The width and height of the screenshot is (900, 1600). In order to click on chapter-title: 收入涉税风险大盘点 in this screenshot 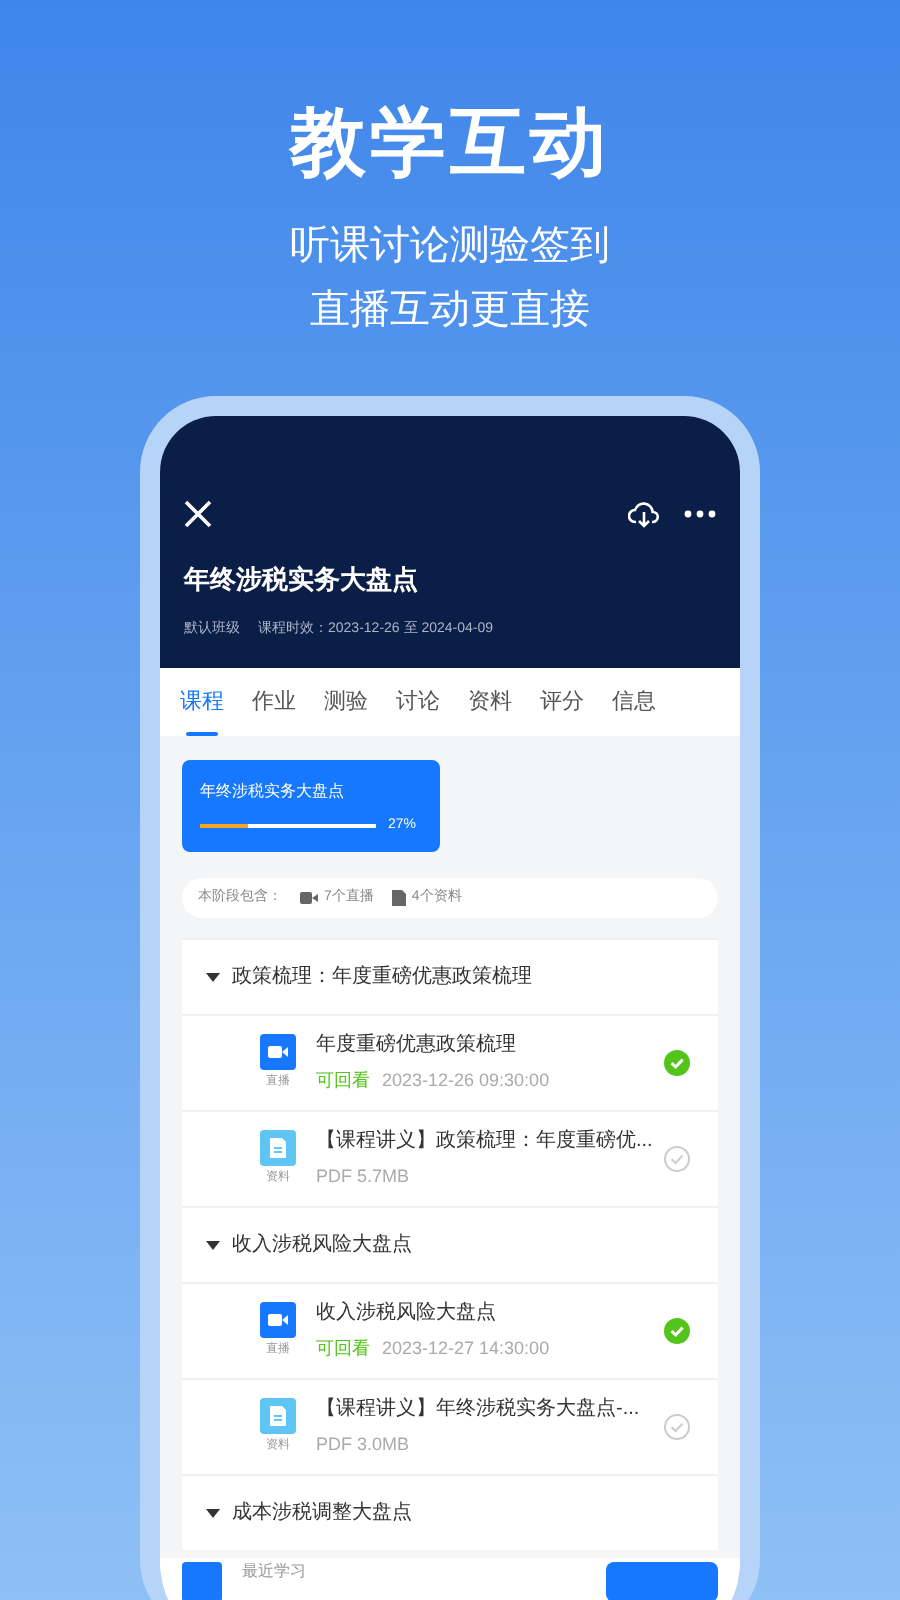, I will do `click(322, 1245)`.